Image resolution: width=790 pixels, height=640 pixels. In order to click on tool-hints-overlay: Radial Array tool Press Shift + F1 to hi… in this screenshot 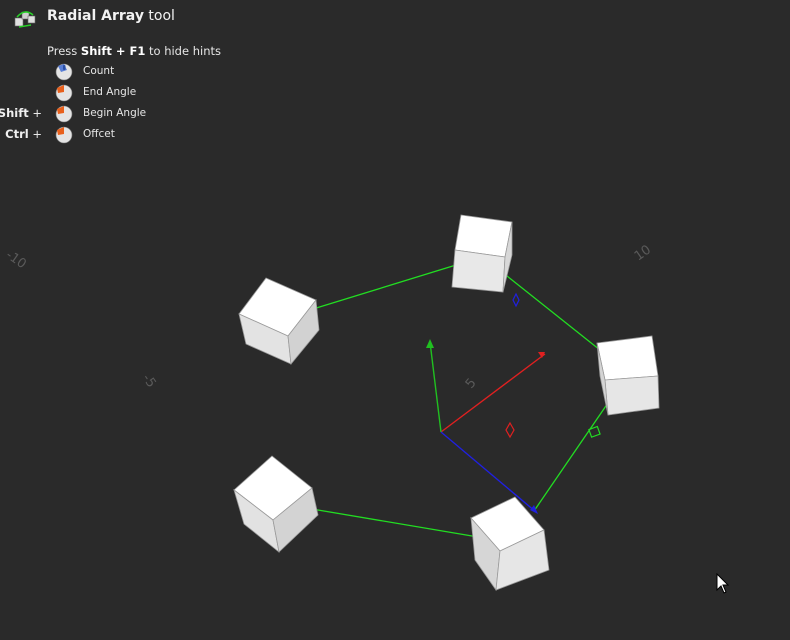, I will do `click(150, 80)`.